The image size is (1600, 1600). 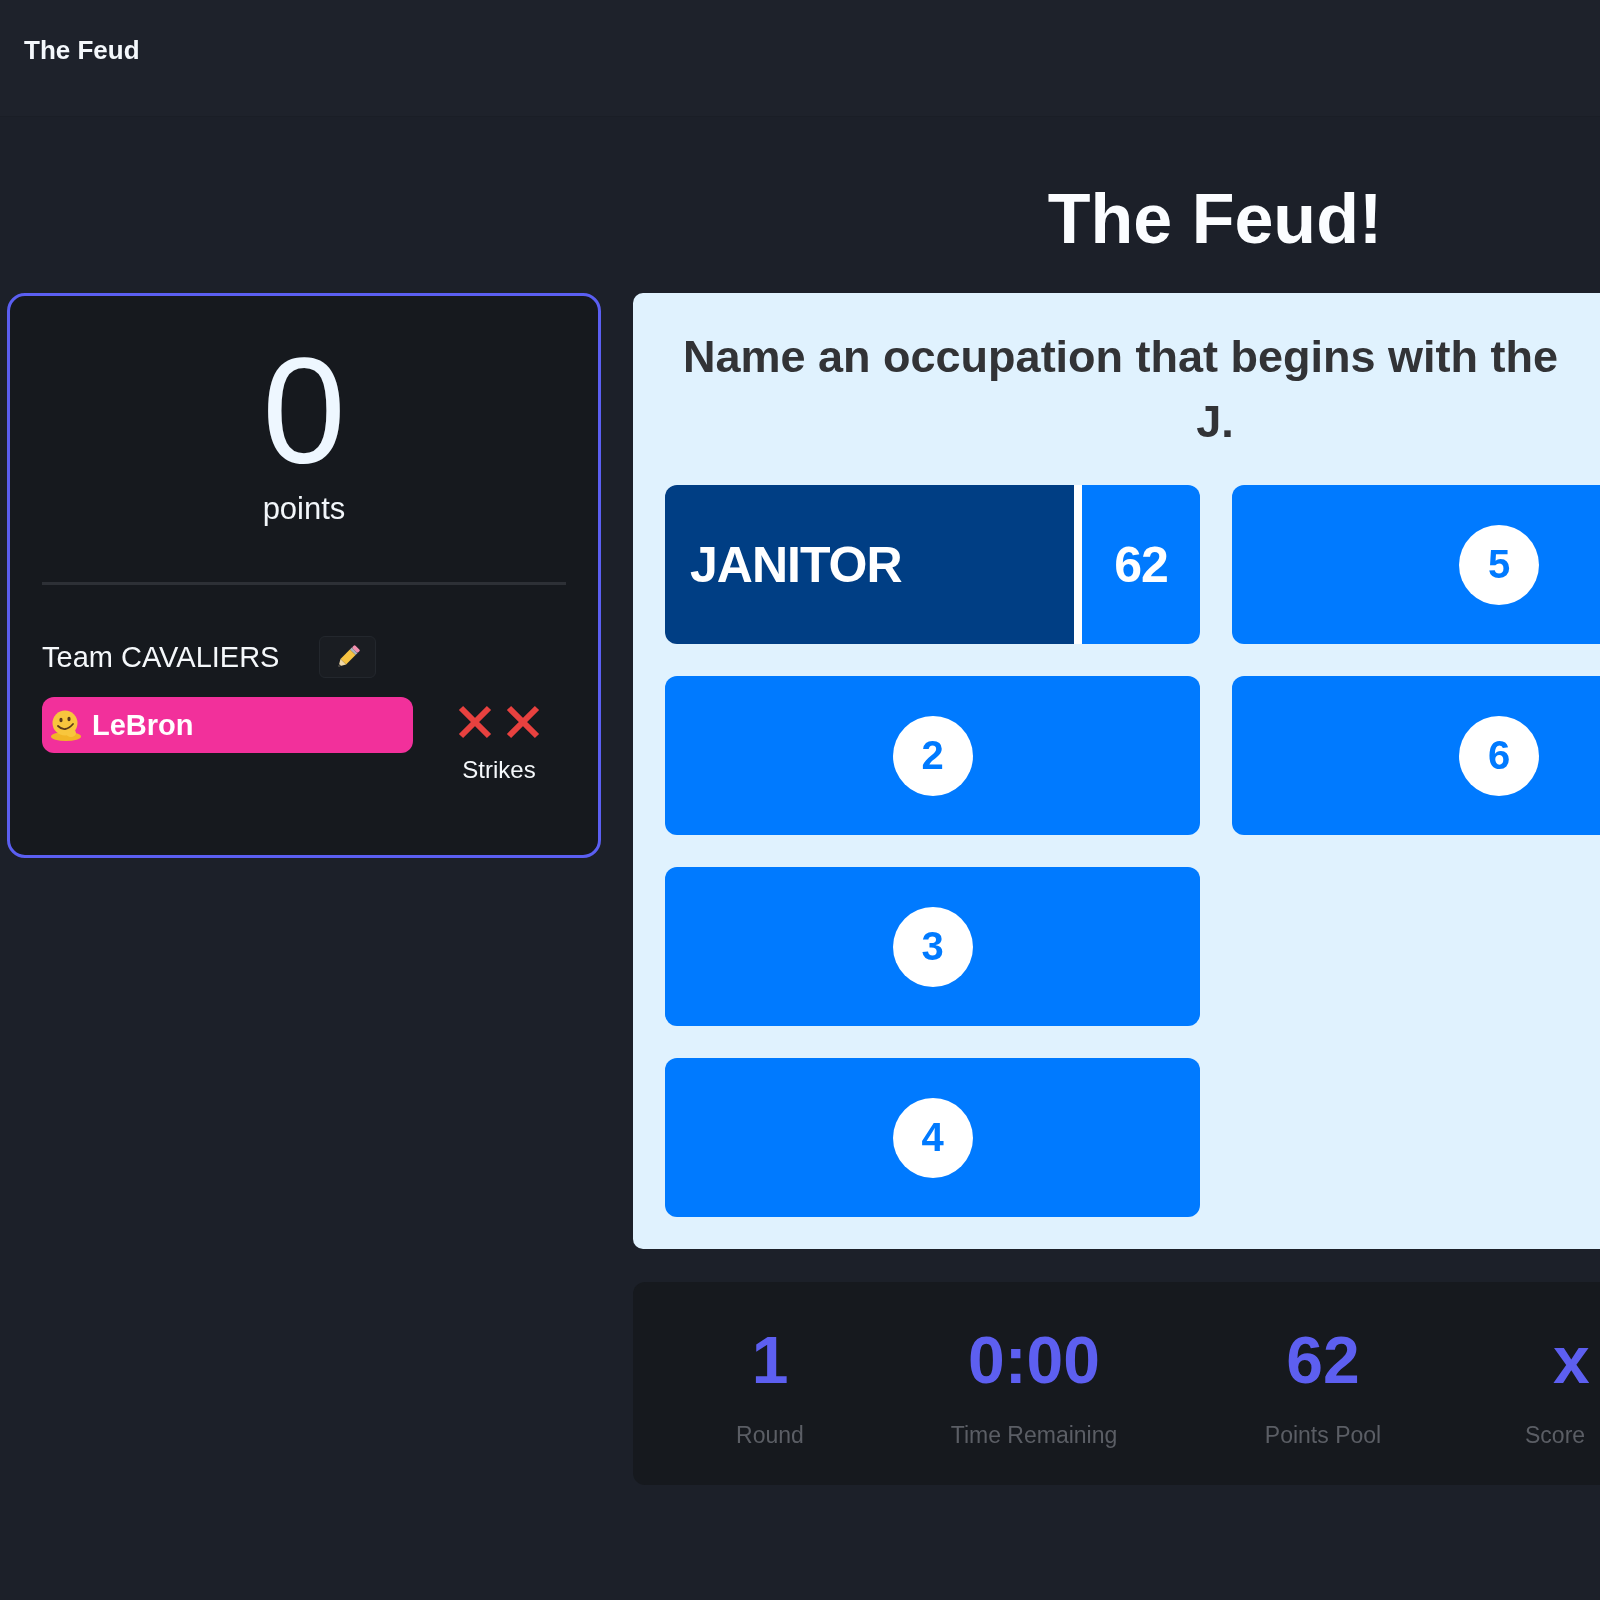 I want to click on answer-points: 62, so click(x=1141, y=564).